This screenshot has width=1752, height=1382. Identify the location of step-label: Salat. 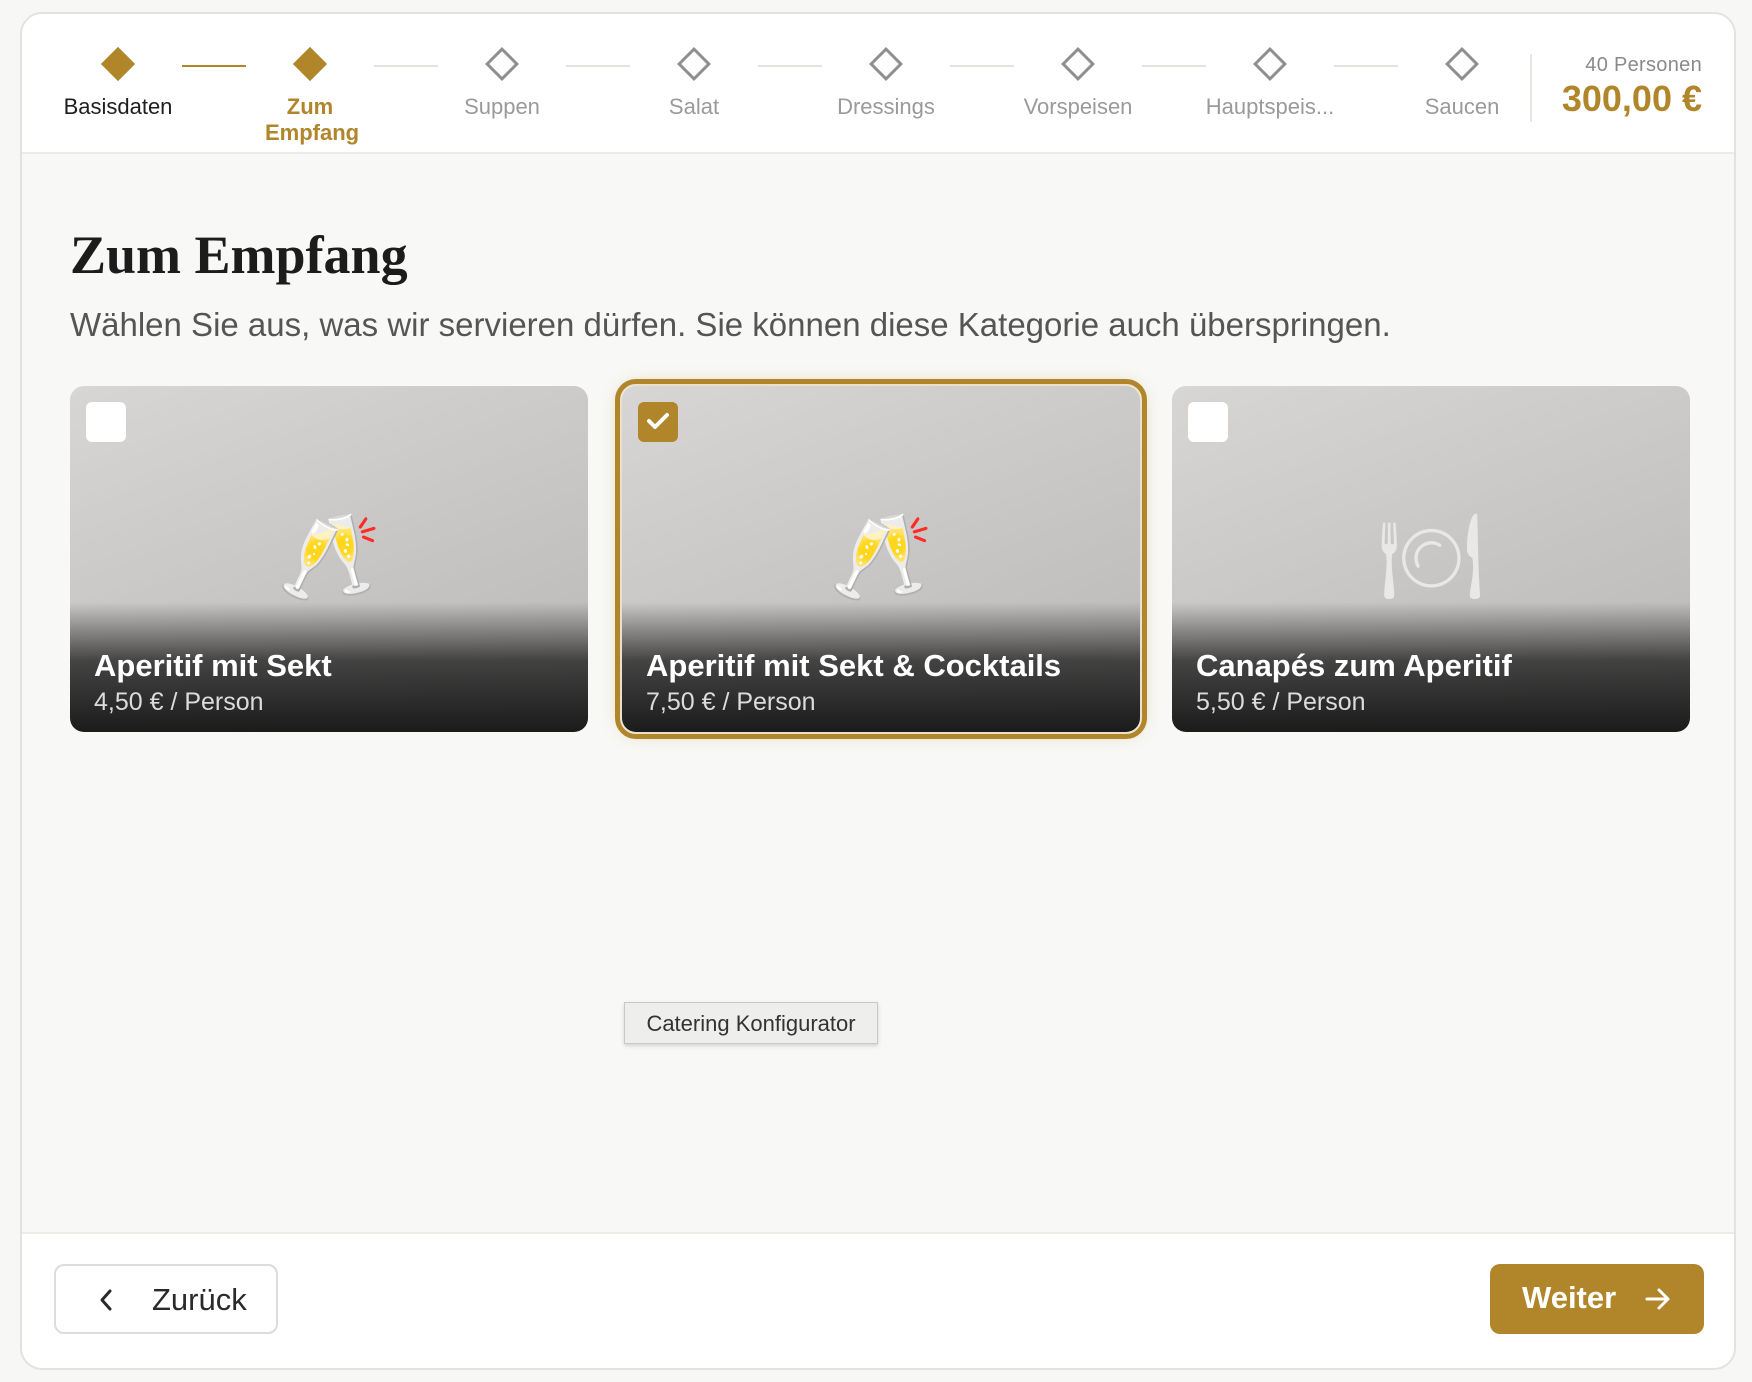
(694, 106).